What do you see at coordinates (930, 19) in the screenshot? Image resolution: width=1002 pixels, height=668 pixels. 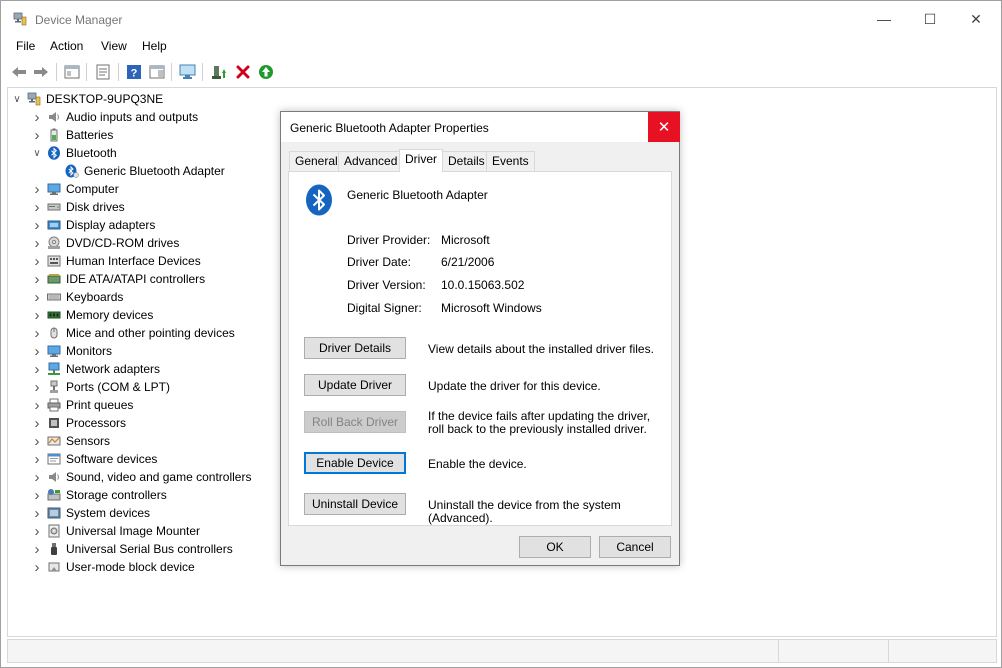 I see `maximize-button: ☐` at bounding box center [930, 19].